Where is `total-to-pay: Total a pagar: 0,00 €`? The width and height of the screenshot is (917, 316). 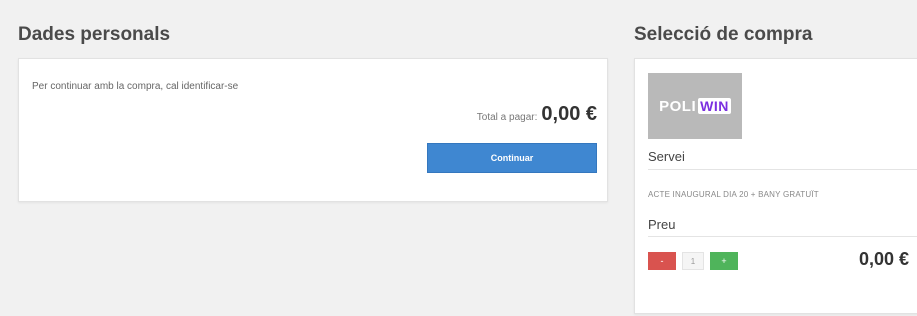 total-to-pay: Total a pagar: 0,00 € is located at coordinates (537, 114).